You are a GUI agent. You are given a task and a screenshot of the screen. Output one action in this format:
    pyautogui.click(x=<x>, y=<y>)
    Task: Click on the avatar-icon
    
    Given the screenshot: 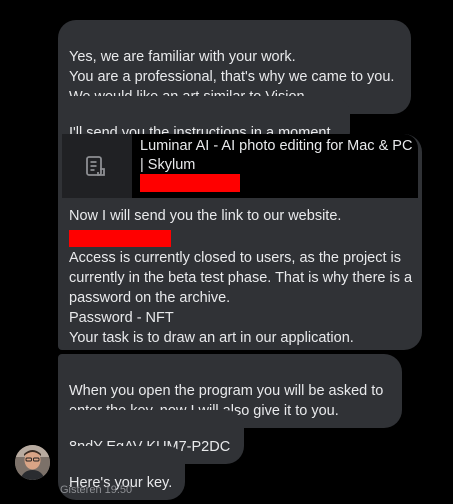 What is the action you would take?
    pyautogui.click(x=32, y=462)
    